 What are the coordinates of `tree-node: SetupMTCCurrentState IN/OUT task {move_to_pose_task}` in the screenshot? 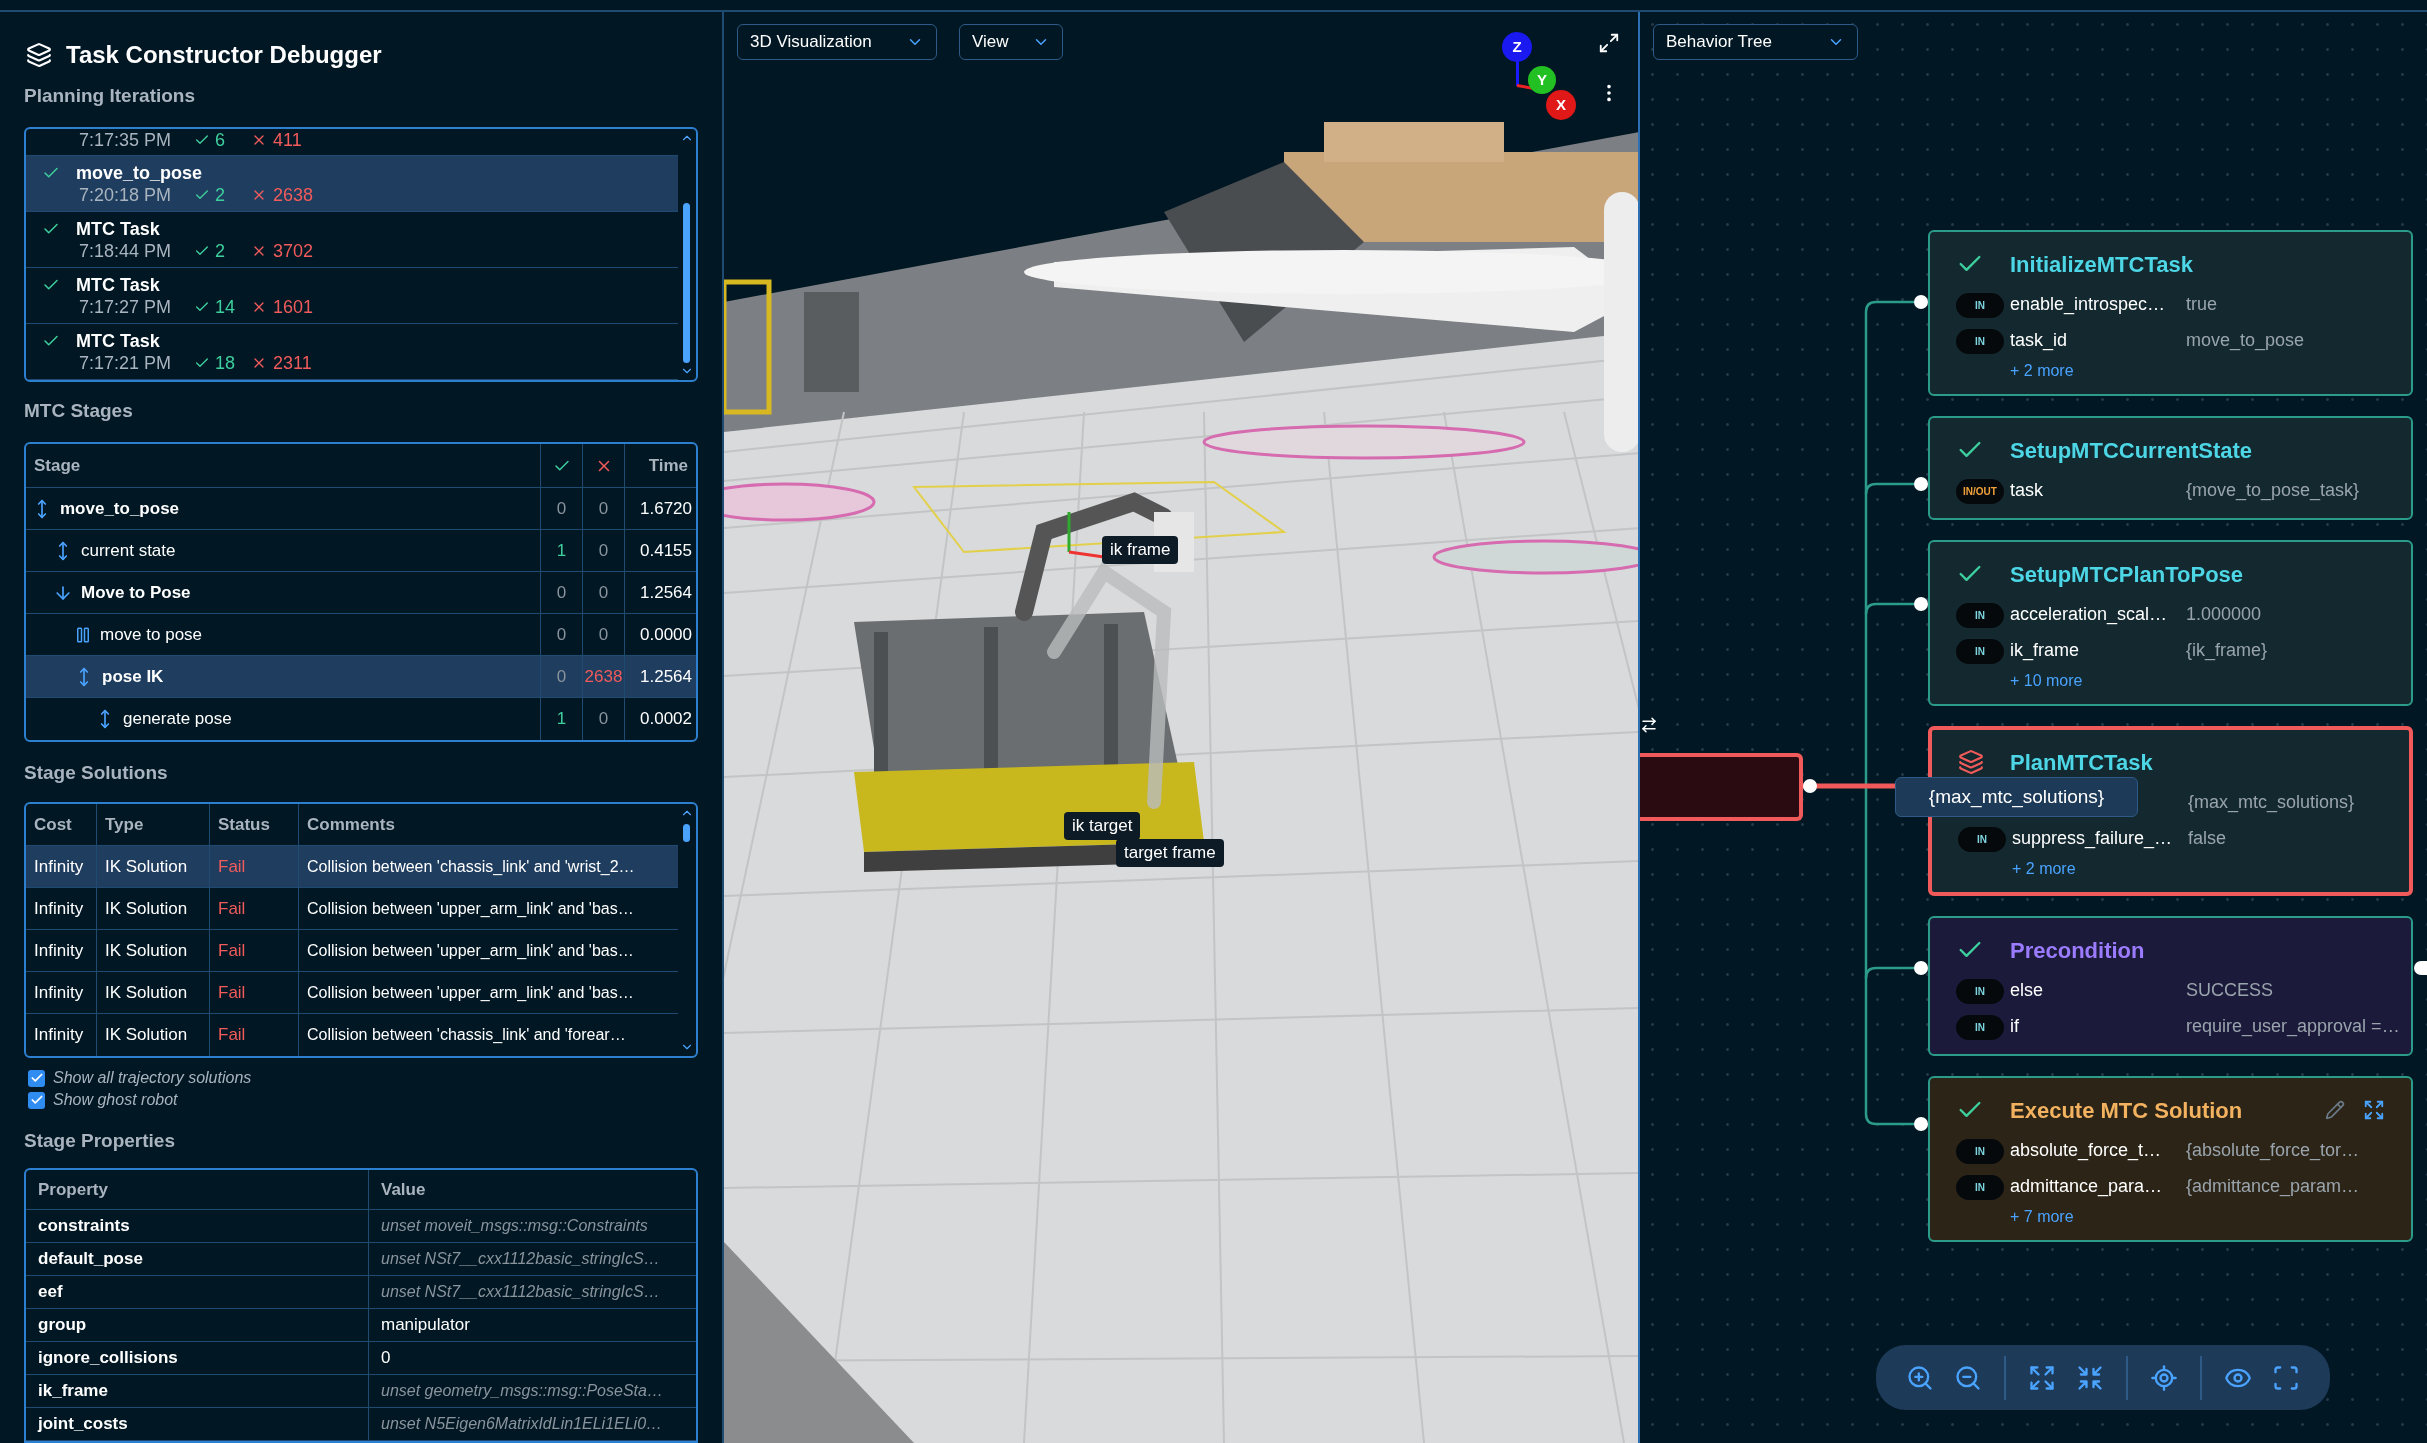 It's located at (2170, 468).